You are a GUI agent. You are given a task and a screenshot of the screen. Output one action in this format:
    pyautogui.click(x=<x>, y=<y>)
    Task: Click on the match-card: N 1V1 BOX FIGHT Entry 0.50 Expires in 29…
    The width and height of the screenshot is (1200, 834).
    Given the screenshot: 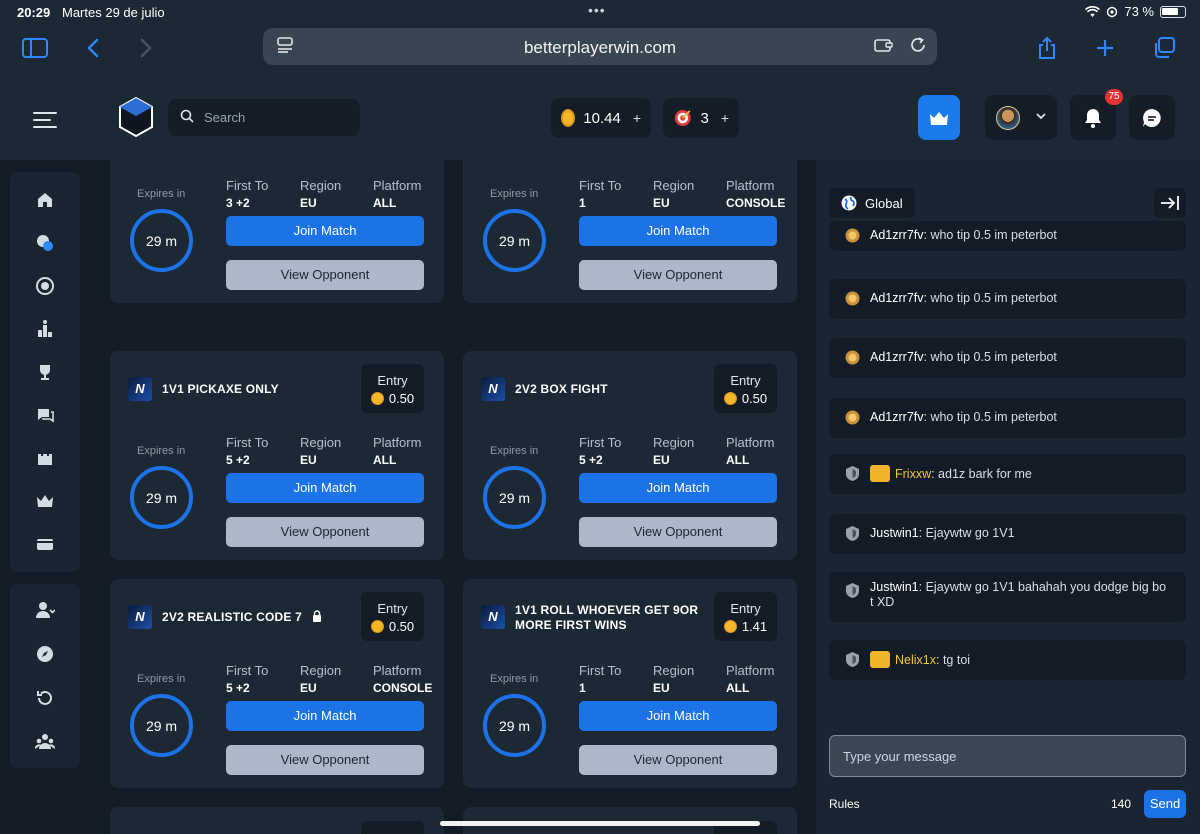 What is the action you would take?
    pyautogui.click(x=277, y=231)
    